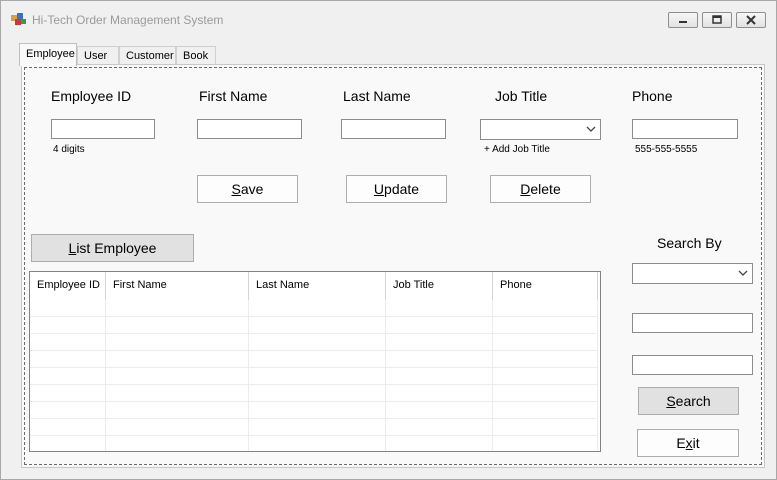 This screenshot has height=480, width=777. I want to click on search-button-mnemonic: S, so click(671, 401).